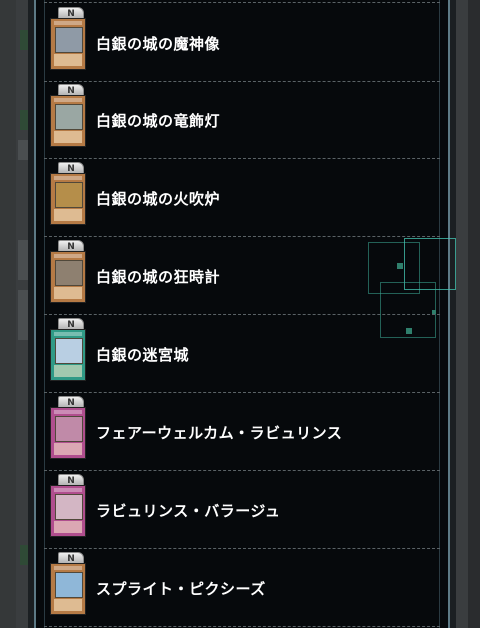 The width and height of the screenshot is (480, 628). What do you see at coordinates (242, 42) in the screenshot?
I see `card-list-item: N 白銀の城の魔神像` at bounding box center [242, 42].